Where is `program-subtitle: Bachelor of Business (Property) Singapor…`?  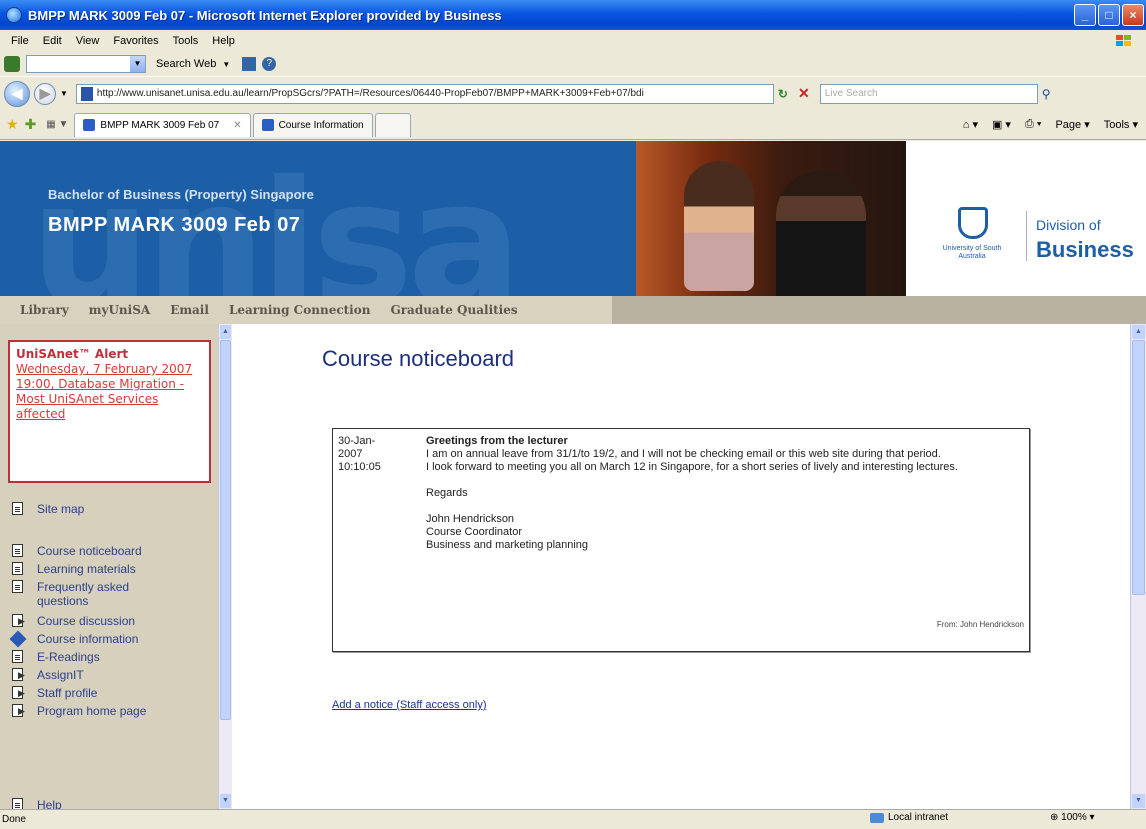
program-subtitle: Bachelor of Business (Property) Singapor… is located at coordinates (181, 194).